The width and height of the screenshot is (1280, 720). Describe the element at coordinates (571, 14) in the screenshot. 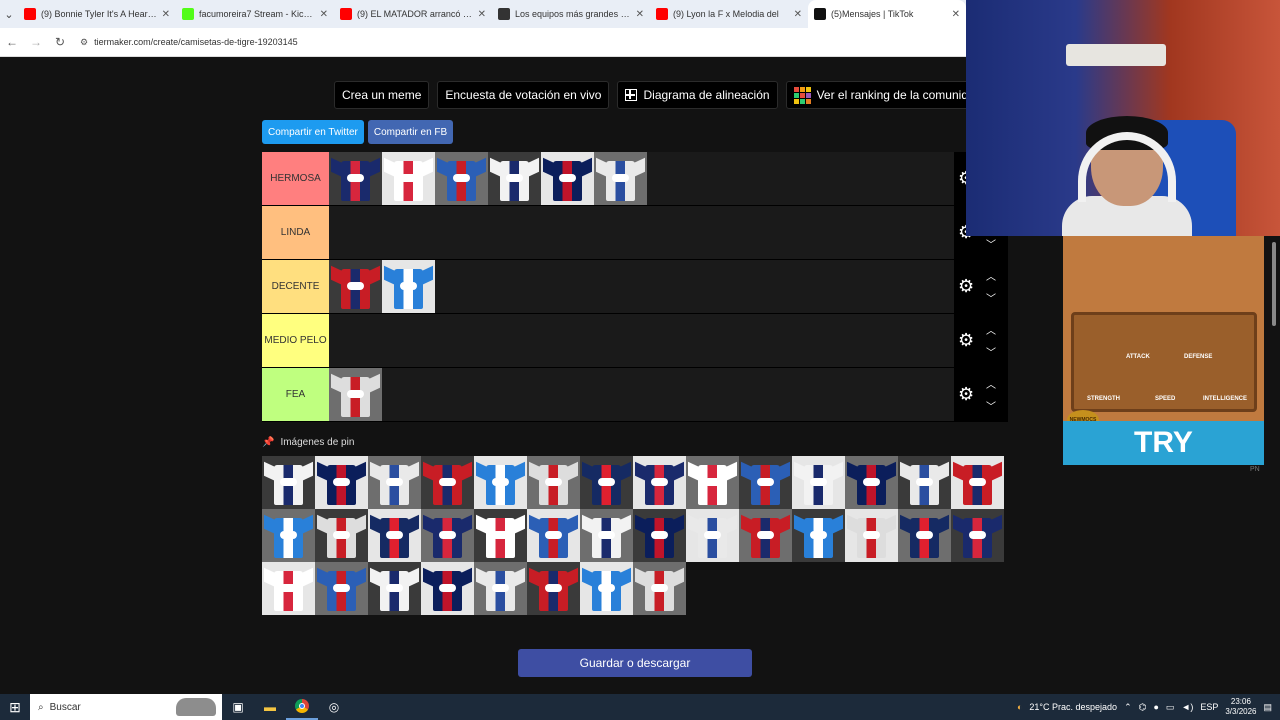

I see `browser-tab: Los equipos más grandes del ✕` at that location.